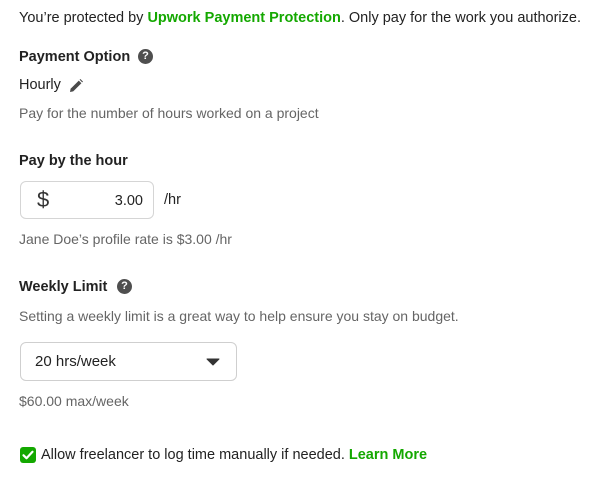 The width and height of the screenshot is (597, 487). I want to click on check-icon, so click(28, 455).